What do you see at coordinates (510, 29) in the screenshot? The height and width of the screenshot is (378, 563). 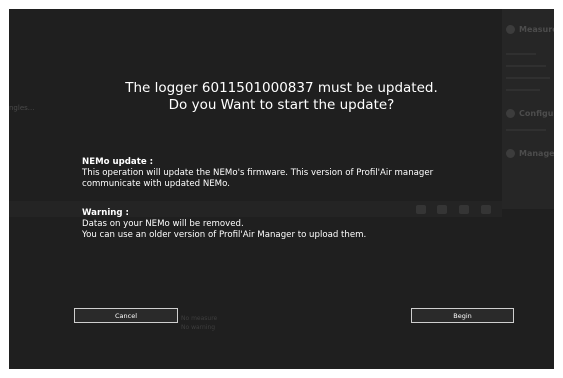 I see `measure-icon` at bounding box center [510, 29].